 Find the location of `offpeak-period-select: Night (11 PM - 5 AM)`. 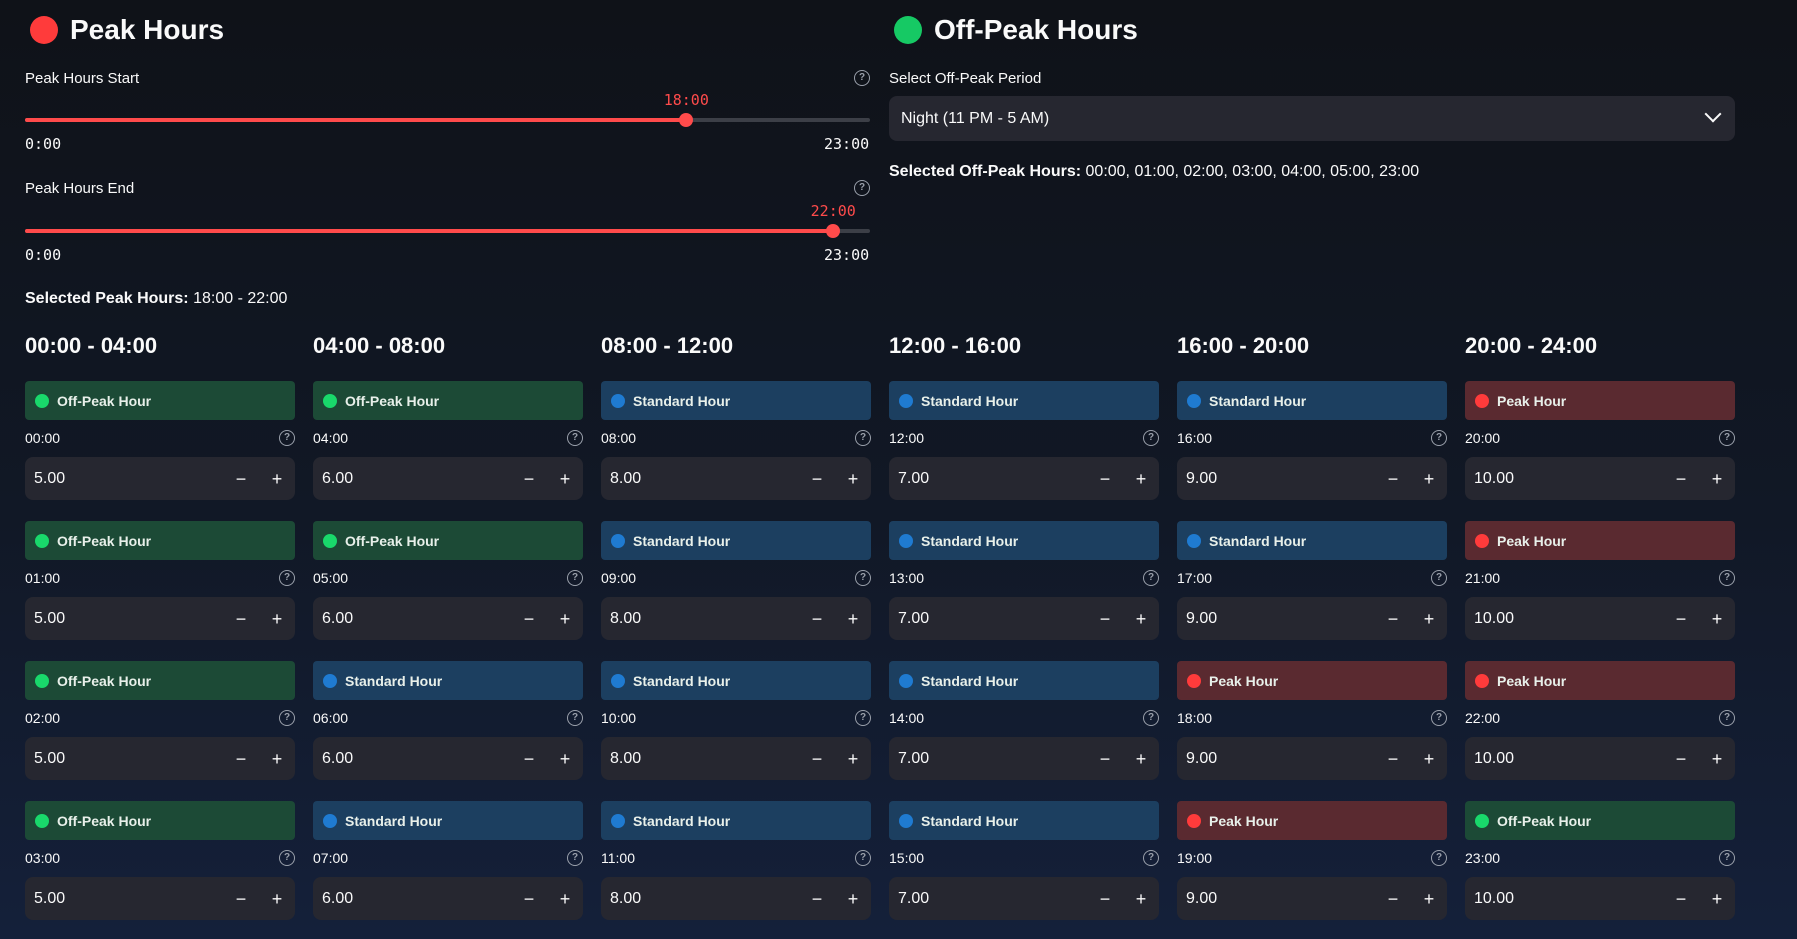

offpeak-period-select: Night (11 PM - 5 AM) is located at coordinates (1312, 118).